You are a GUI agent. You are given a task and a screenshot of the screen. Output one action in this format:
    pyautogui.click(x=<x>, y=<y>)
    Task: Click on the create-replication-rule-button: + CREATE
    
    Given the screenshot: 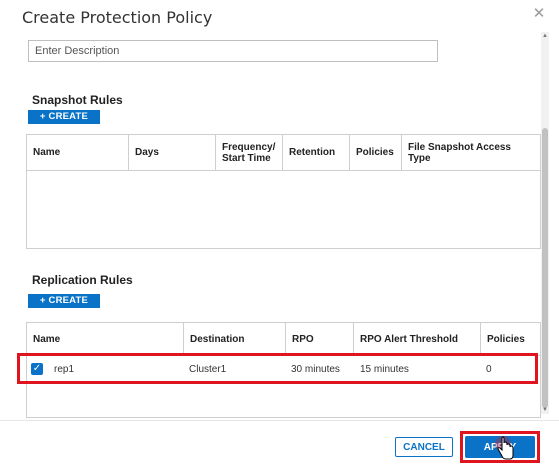 What is the action you would take?
    pyautogui.click(x=64, y=301)
    